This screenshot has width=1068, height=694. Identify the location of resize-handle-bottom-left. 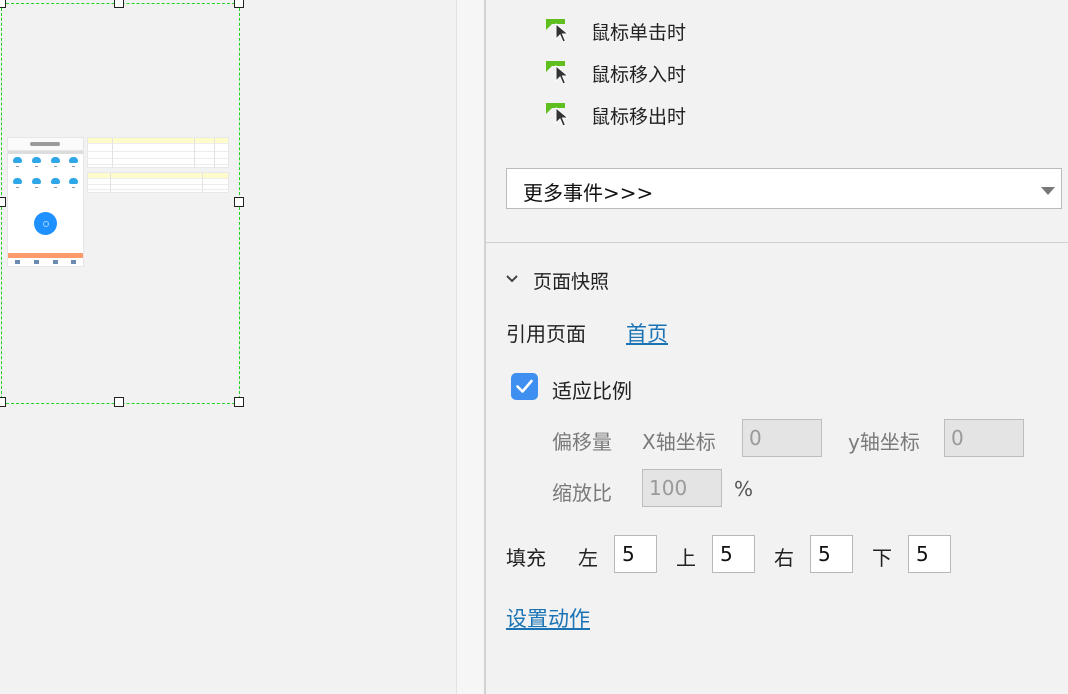
(3, 402).